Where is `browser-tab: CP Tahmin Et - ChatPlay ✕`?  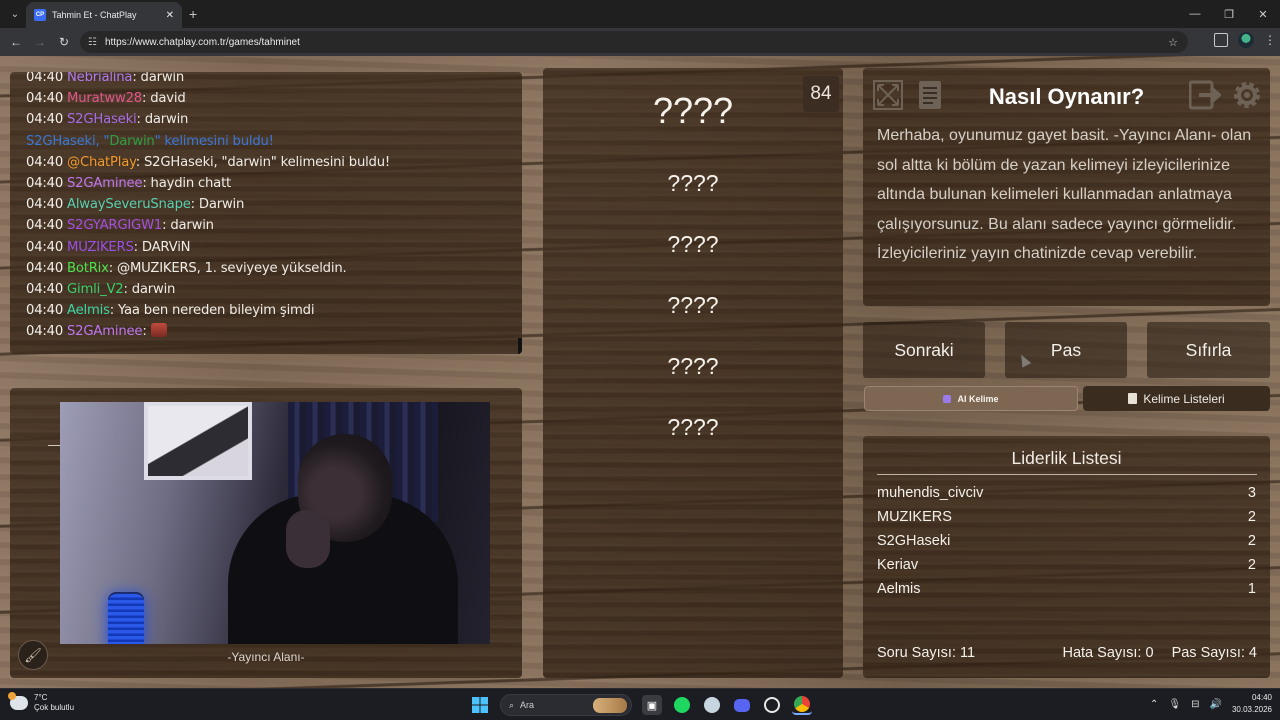 browser-tab: CP Tahmin Et - ChatPlay ✕ is located at coordinates (104, 15).